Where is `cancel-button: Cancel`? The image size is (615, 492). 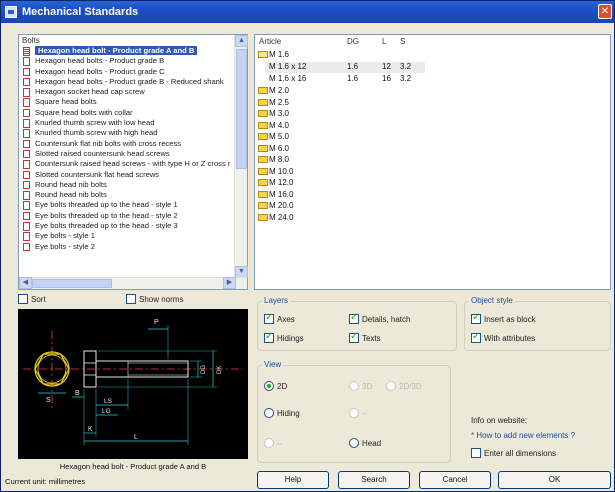 cancel-button: Cancel is located at coordinates (455, 480).